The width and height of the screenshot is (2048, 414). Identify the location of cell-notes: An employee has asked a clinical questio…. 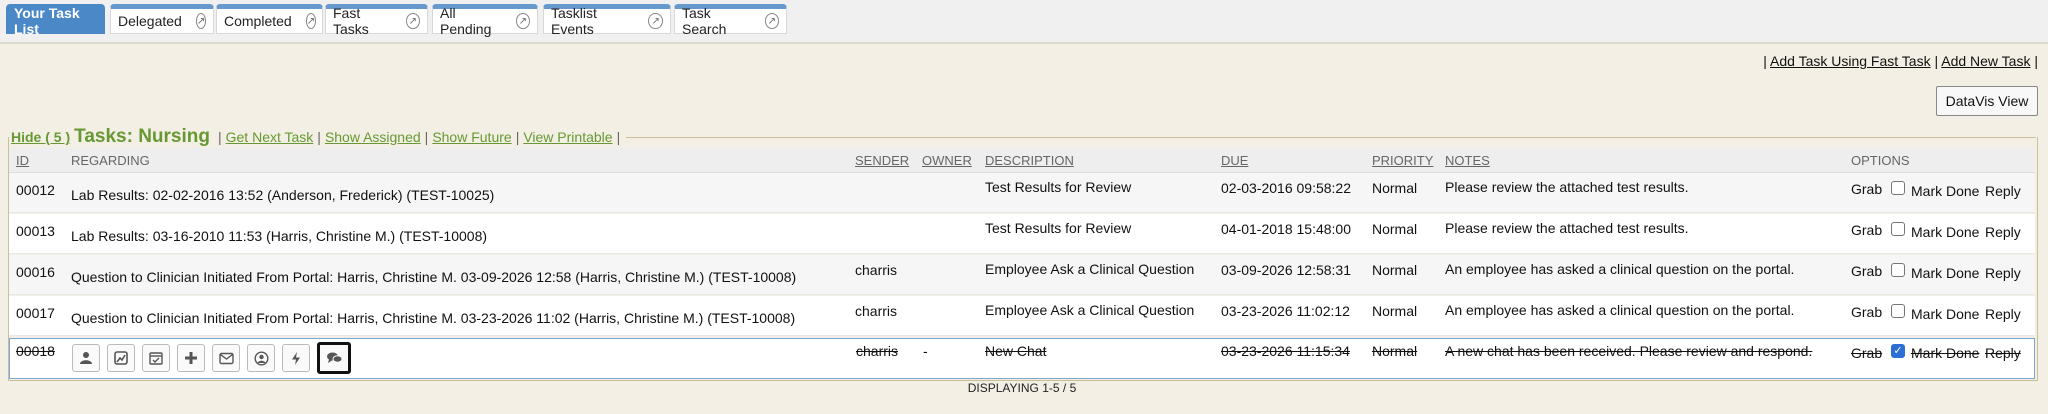
(1620, 269).